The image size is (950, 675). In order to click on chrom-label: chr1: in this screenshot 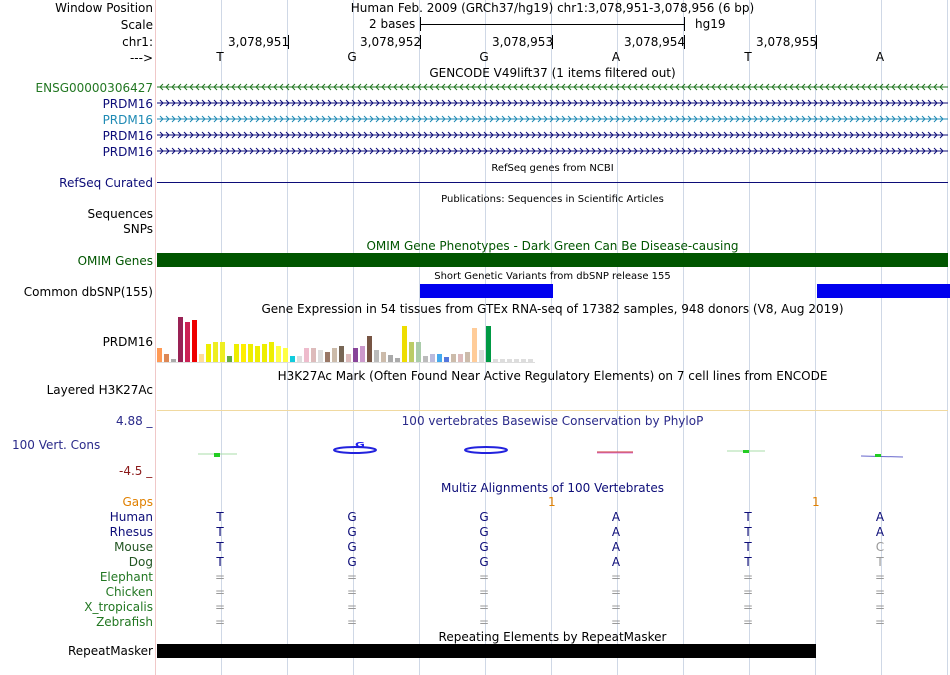, I will do `click(137, 42)`.